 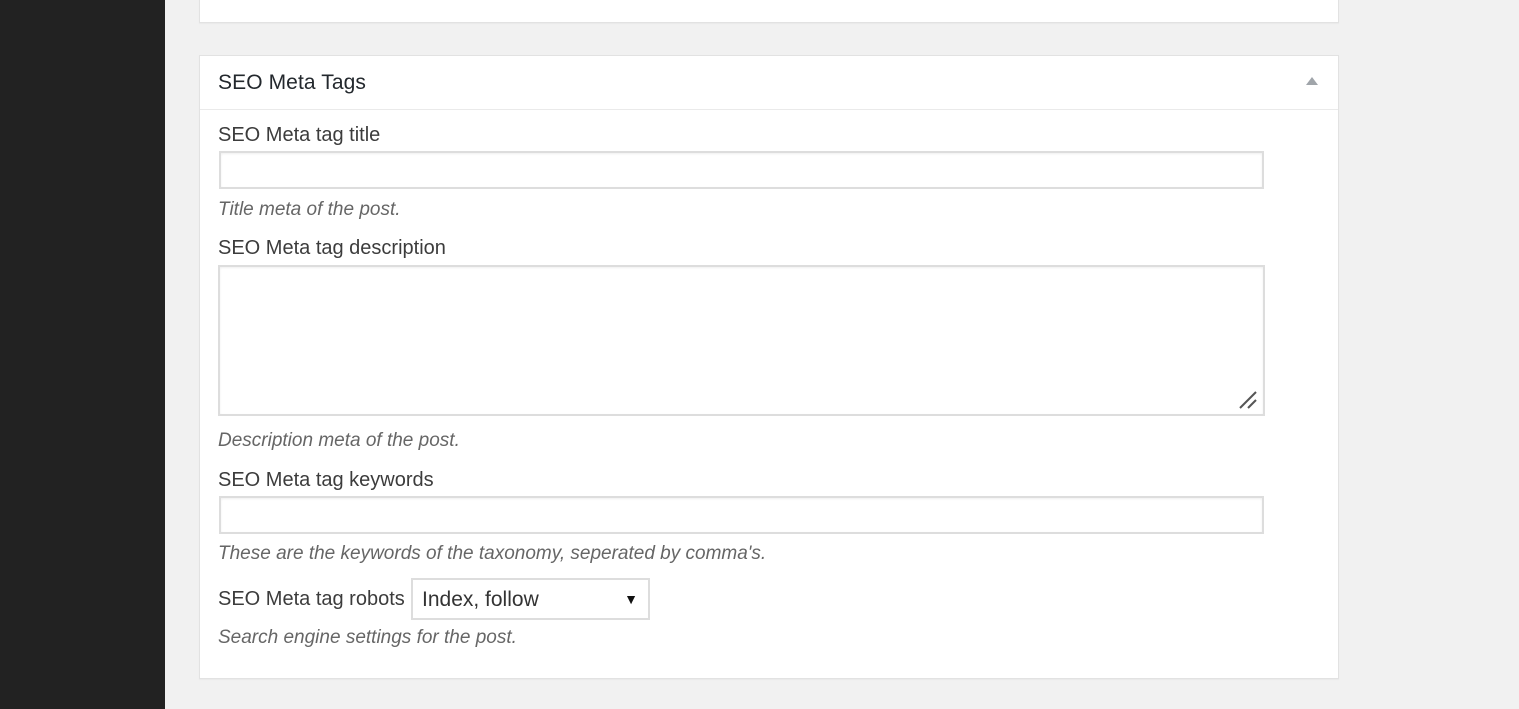 What do you see at coordinates (631, 599) in the screenshot?
I see `dropdown-arrow-icon: ▼` at bounding box center [631, 599].